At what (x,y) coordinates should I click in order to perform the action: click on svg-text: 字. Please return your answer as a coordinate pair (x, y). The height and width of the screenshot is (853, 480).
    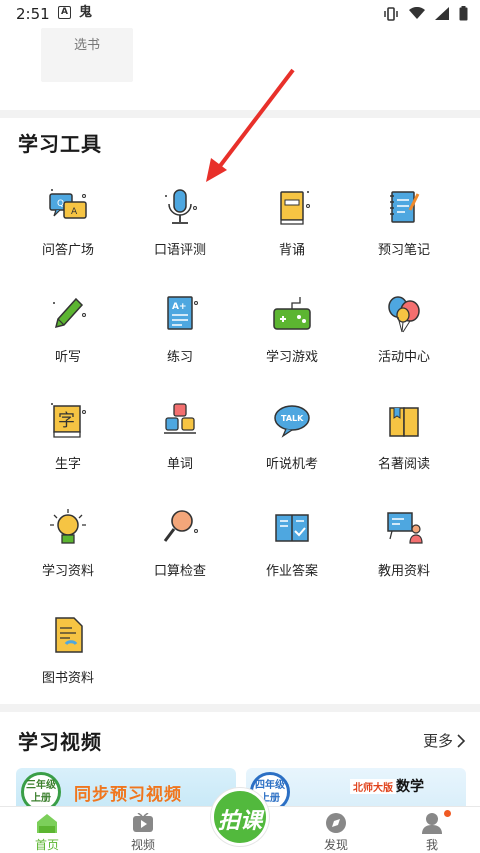
    Looking at the image, I should click on (66, 421).